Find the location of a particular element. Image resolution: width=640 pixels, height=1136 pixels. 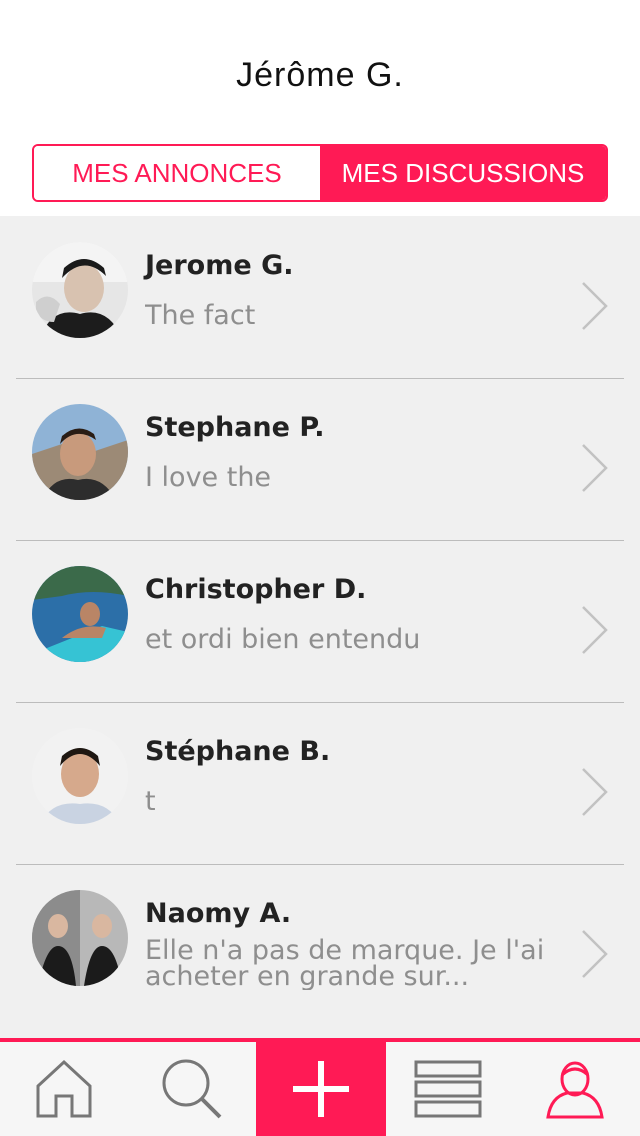

tab-mes-annonces: MES ANNONCES is located at coordinates (177, 173).